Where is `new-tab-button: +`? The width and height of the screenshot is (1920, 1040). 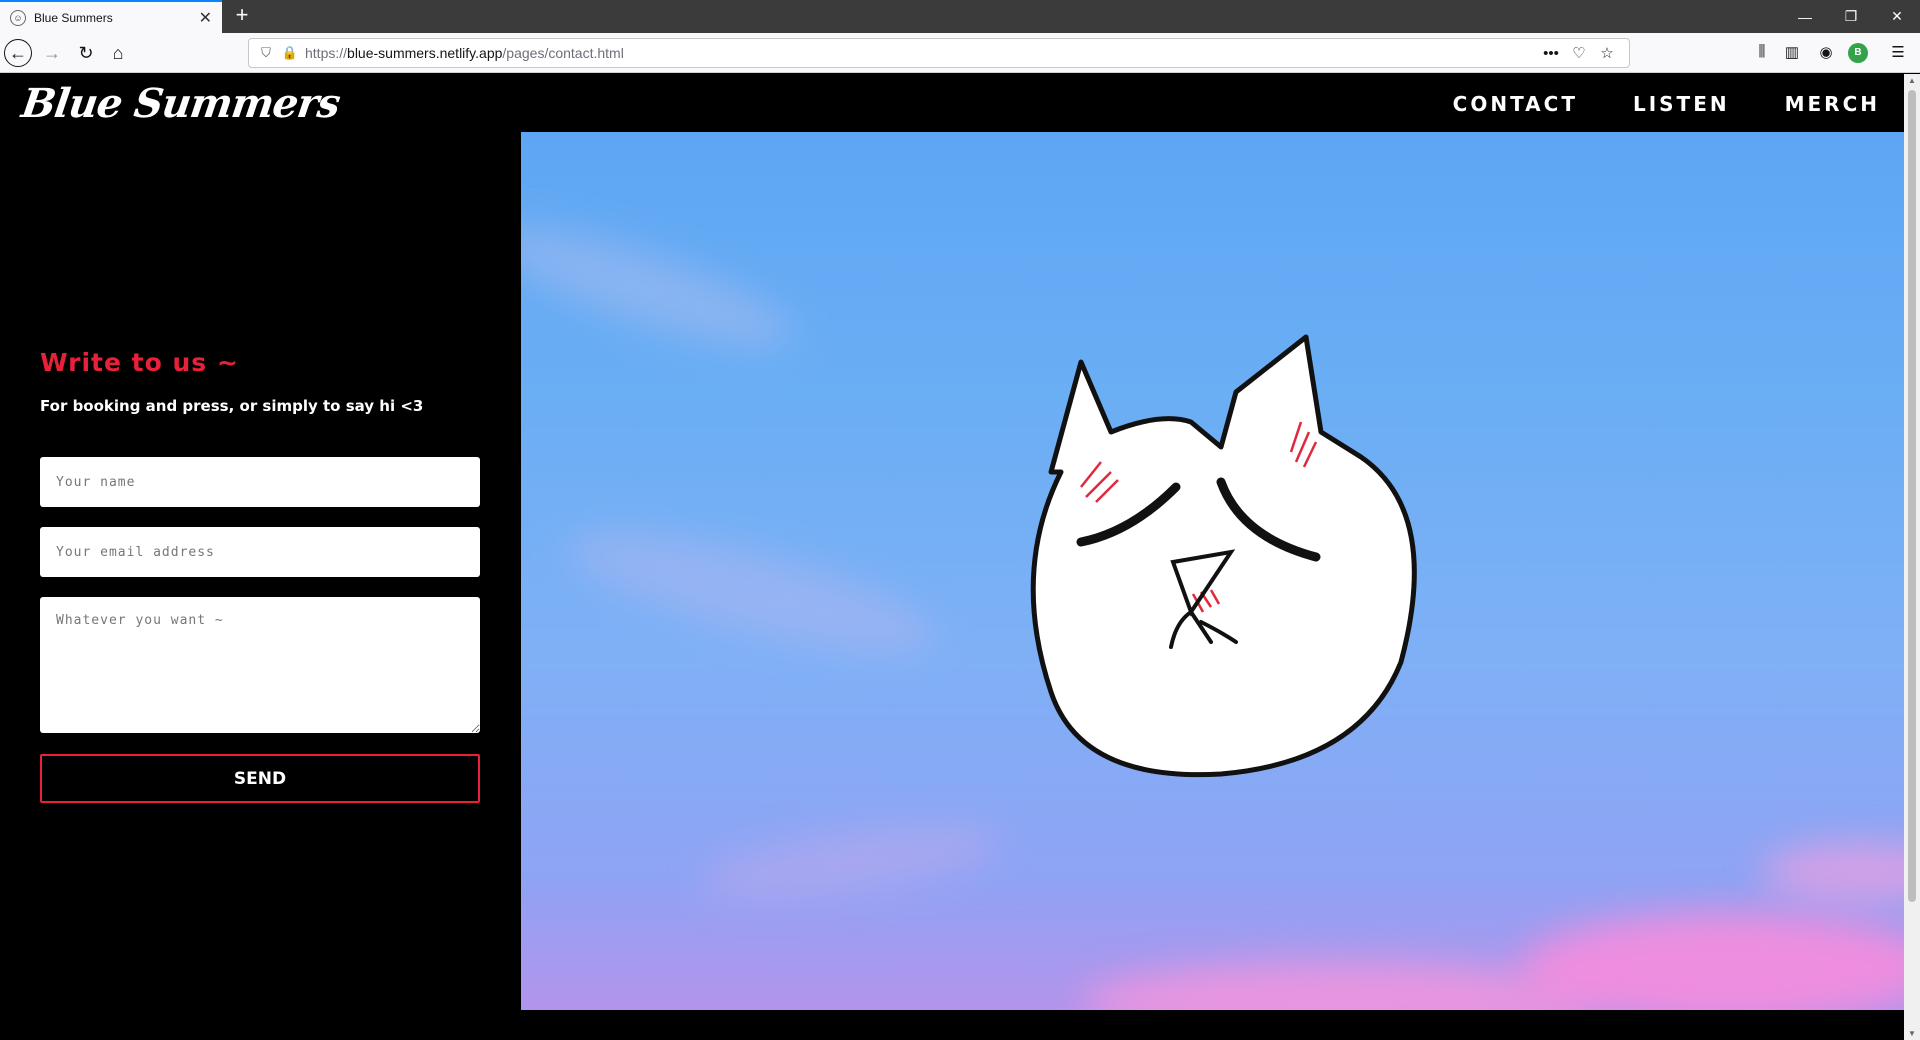 new-tab-button: + is located at coordinates (242, 16).